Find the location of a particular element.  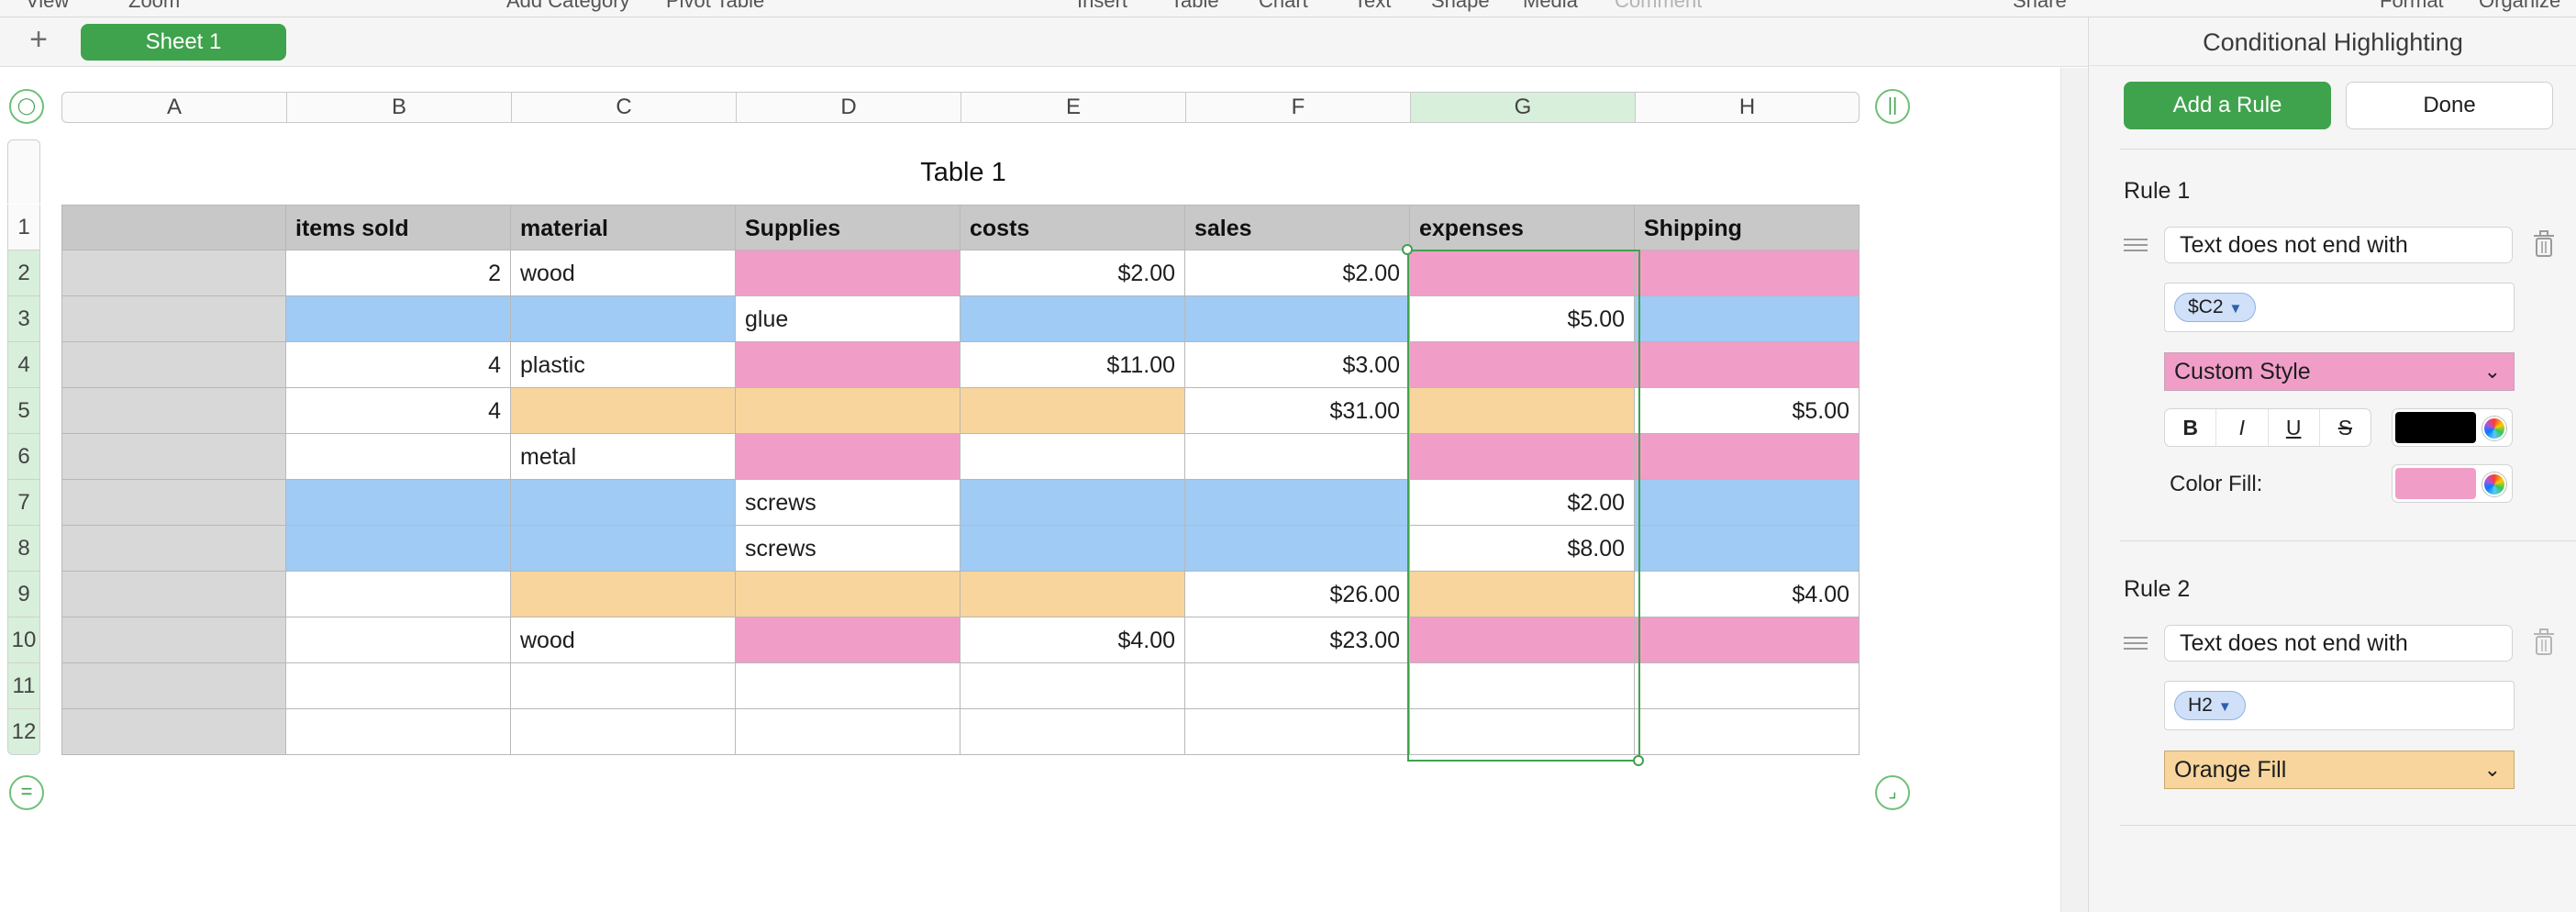

underline-button: U is located at coordinates (2294, 427).